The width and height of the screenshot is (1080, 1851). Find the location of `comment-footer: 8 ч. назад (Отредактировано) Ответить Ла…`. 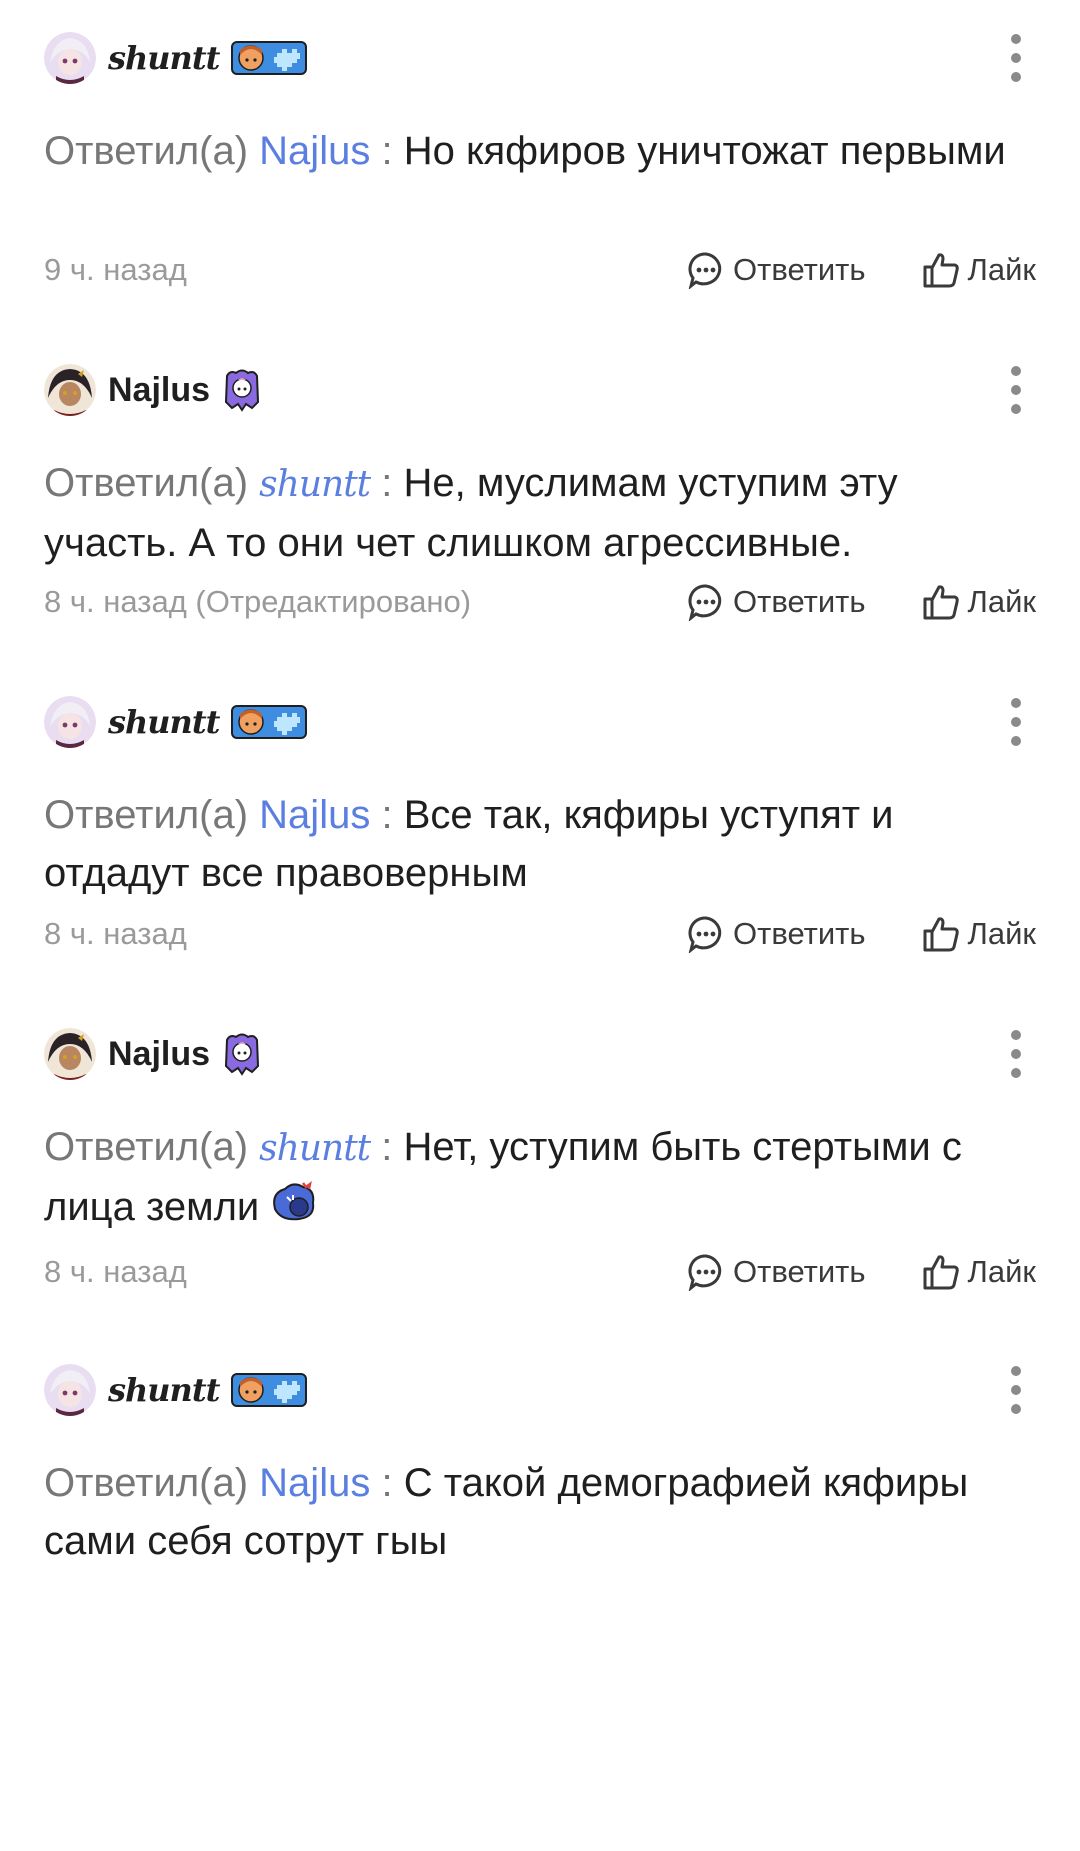

comment-footer: 8 ч. назад (Отредактировано) Ответить Ла… is located at coordinates (540, 602).